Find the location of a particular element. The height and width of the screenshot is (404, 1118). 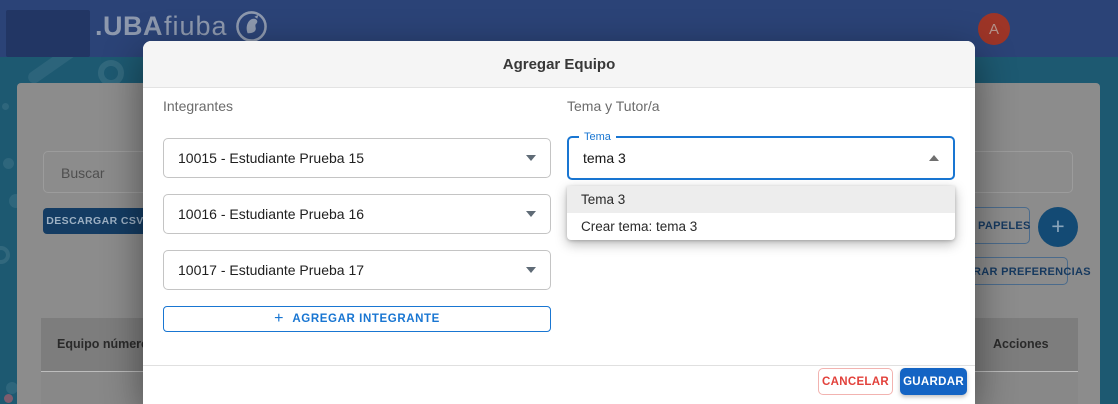

cancel-button: CANCELAR is located at coordinates (855, 381).